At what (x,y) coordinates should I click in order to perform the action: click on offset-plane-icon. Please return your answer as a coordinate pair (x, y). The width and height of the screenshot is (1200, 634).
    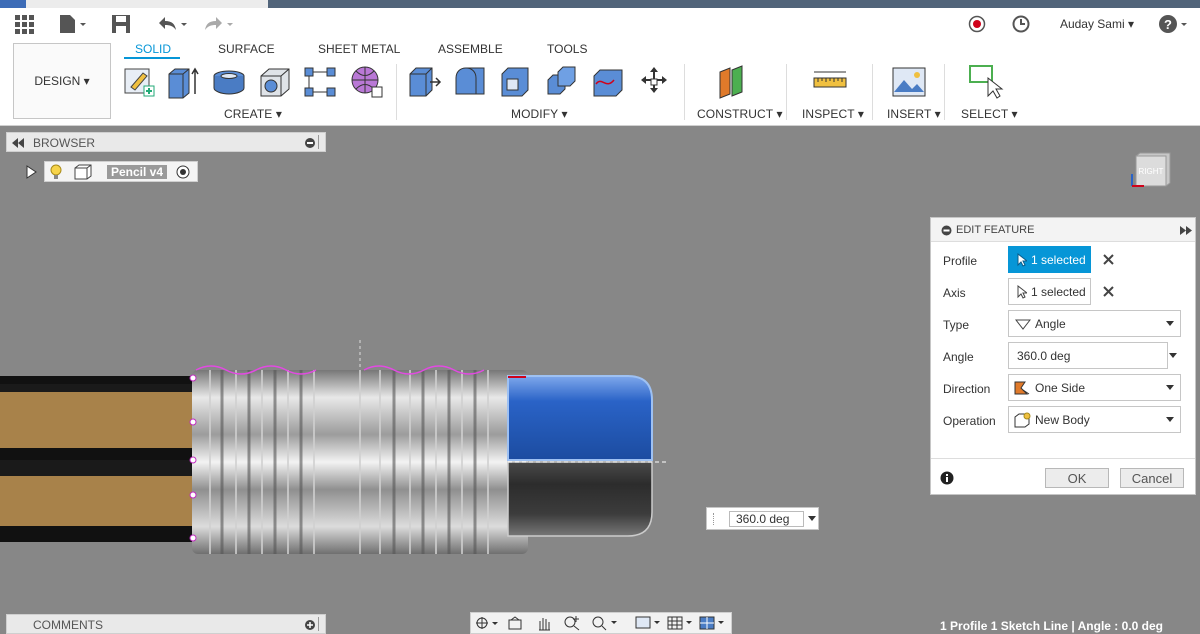
    Looking at the image, I should click on (734, 82).